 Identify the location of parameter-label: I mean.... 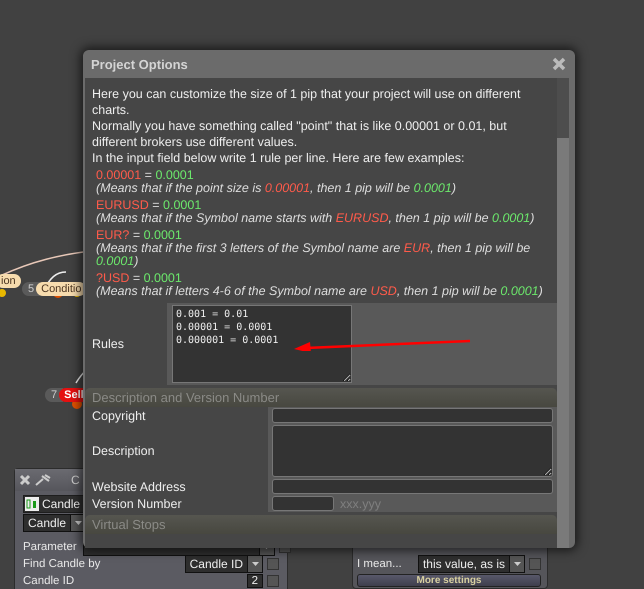
(379, 564).